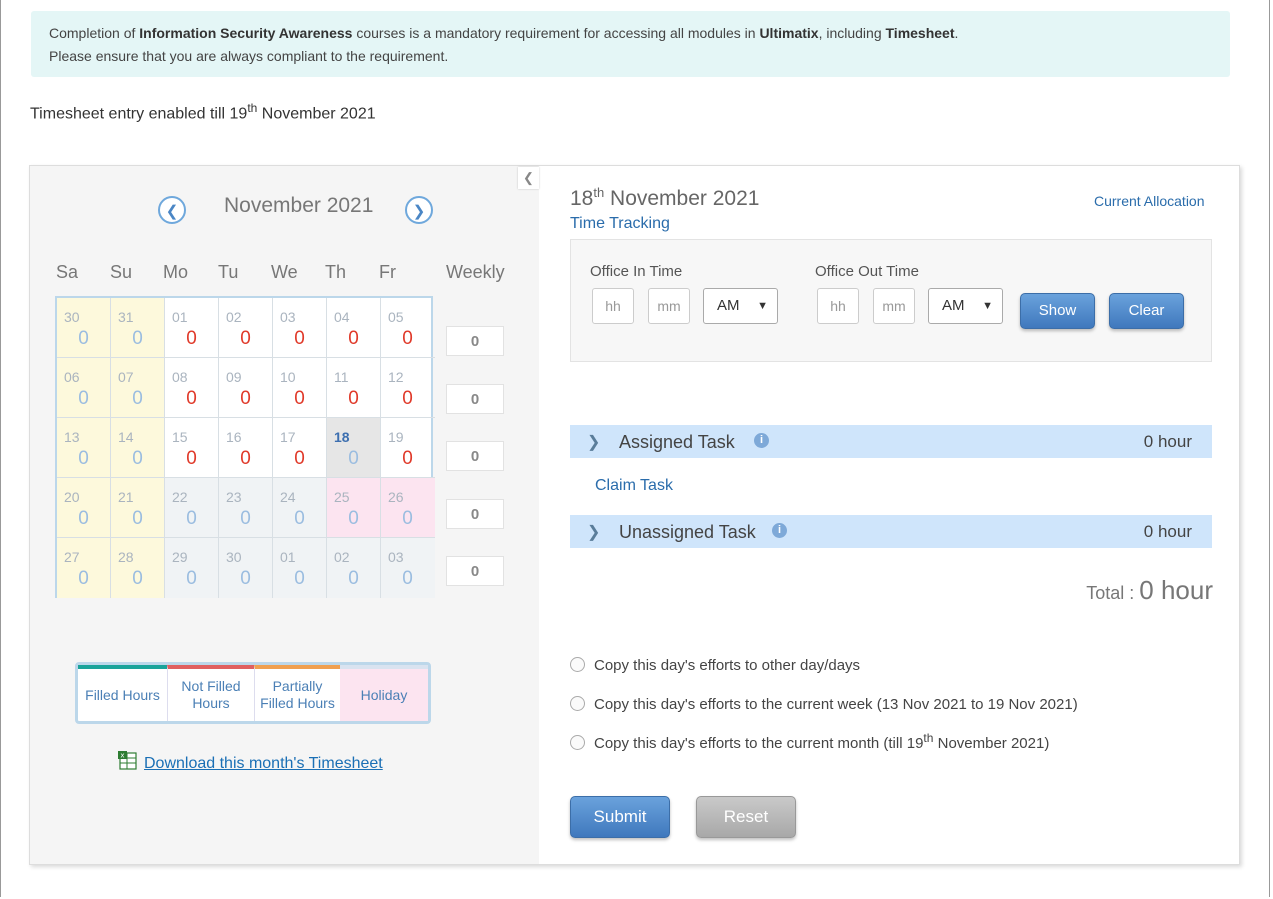 This screenshot has height=899, width=1273. I want to click on calendar-day-cell: 04 0, so click(354, 328).